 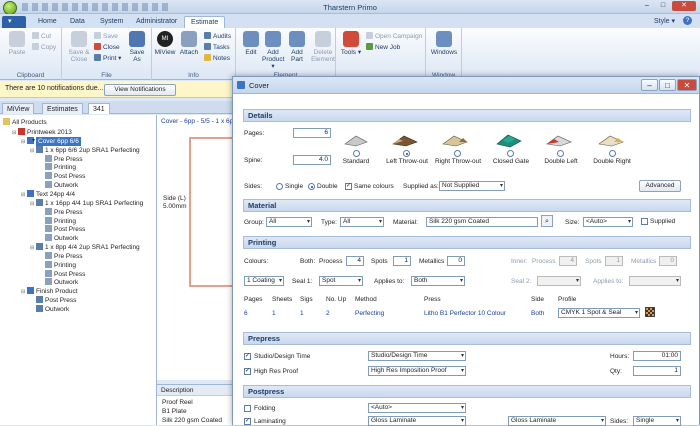 I want to click on doc-tab-estimates: Estimates, so click(x=62, y=108).